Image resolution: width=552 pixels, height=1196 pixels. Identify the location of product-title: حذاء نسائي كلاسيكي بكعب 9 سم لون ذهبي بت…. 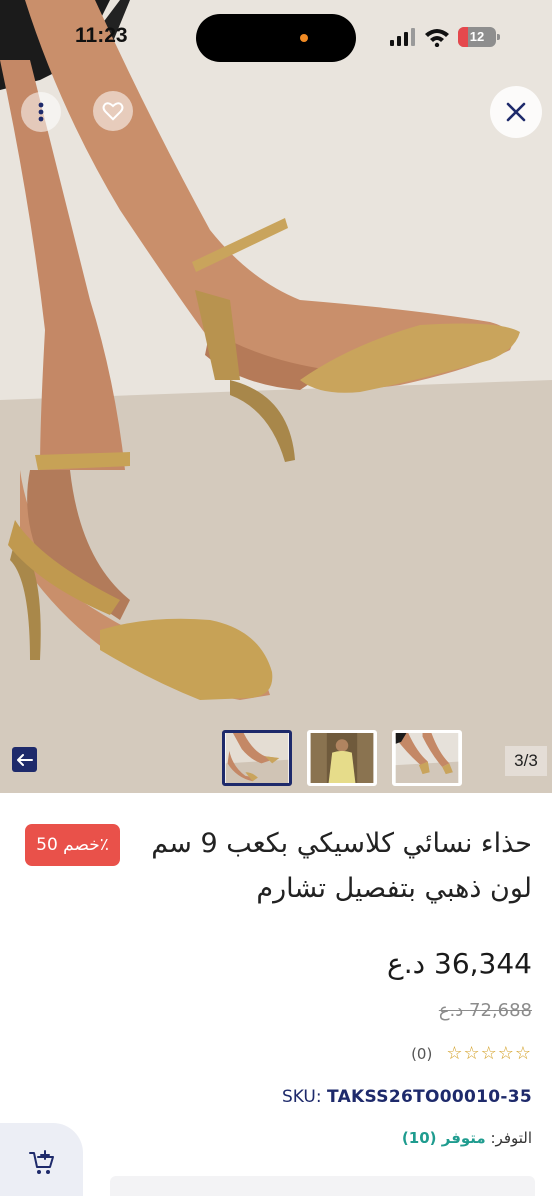
(341, 866).